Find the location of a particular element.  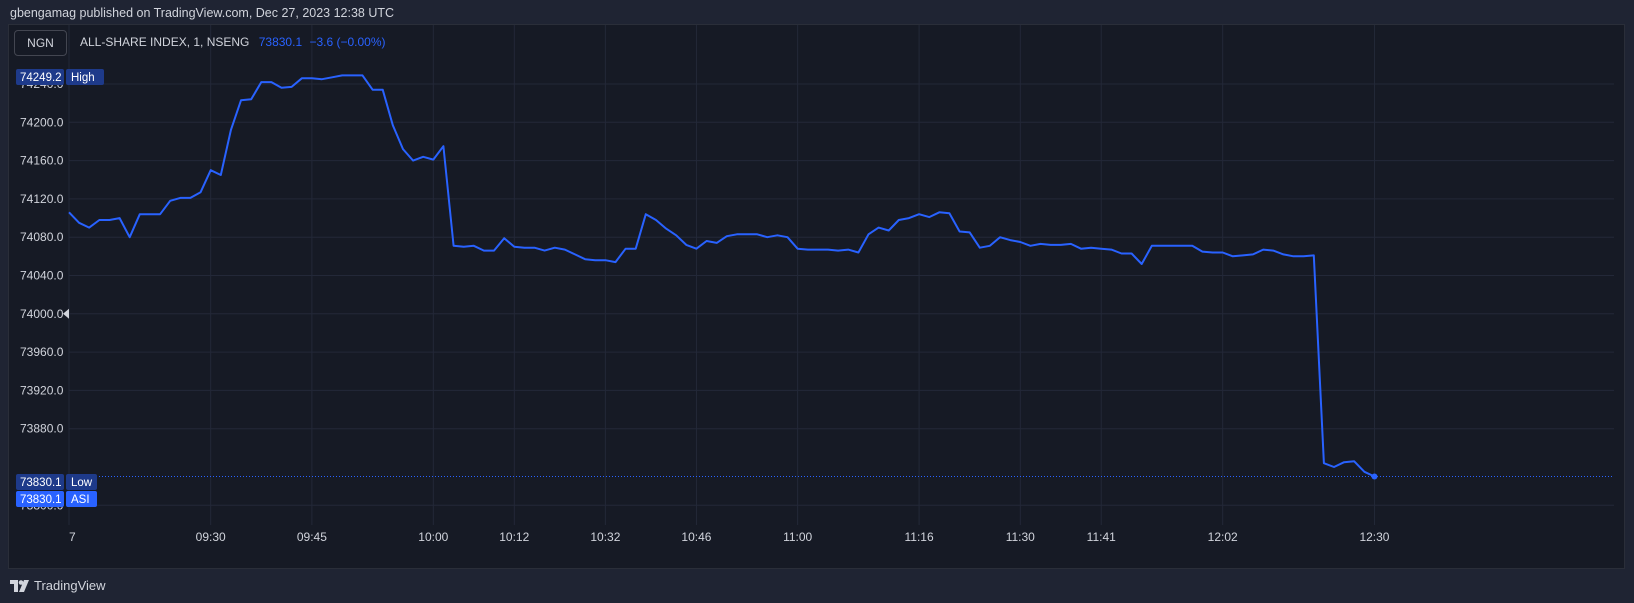

x-tick-label: 12:30 is located at coordinates (1374, 537).